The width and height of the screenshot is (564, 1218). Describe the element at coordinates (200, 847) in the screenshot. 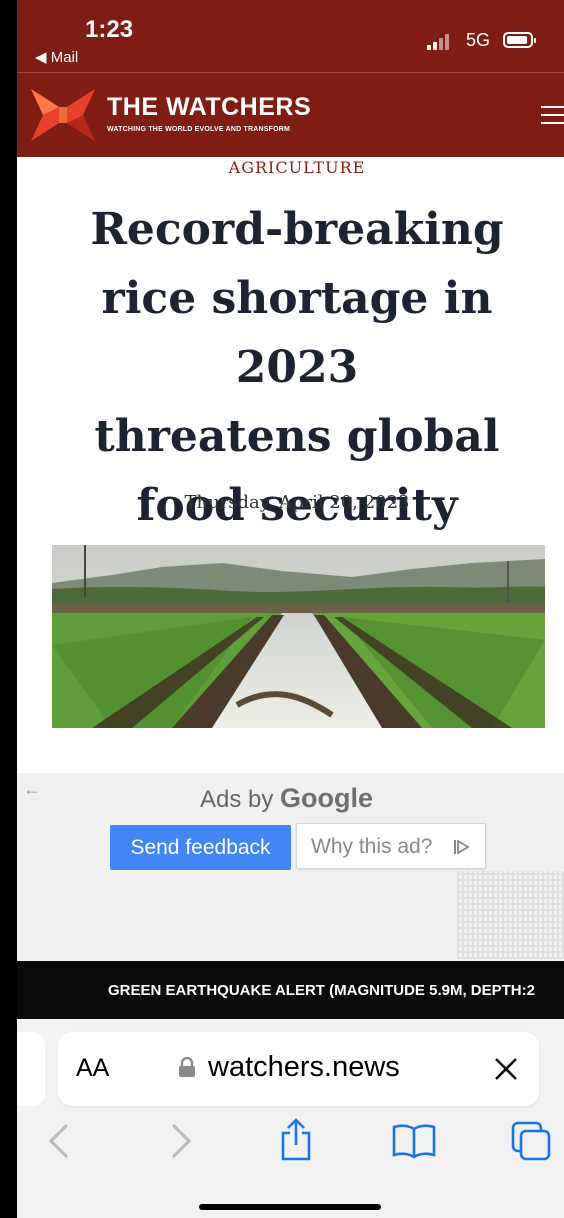

I see `send-feedback-button: Send feedback` at that location.